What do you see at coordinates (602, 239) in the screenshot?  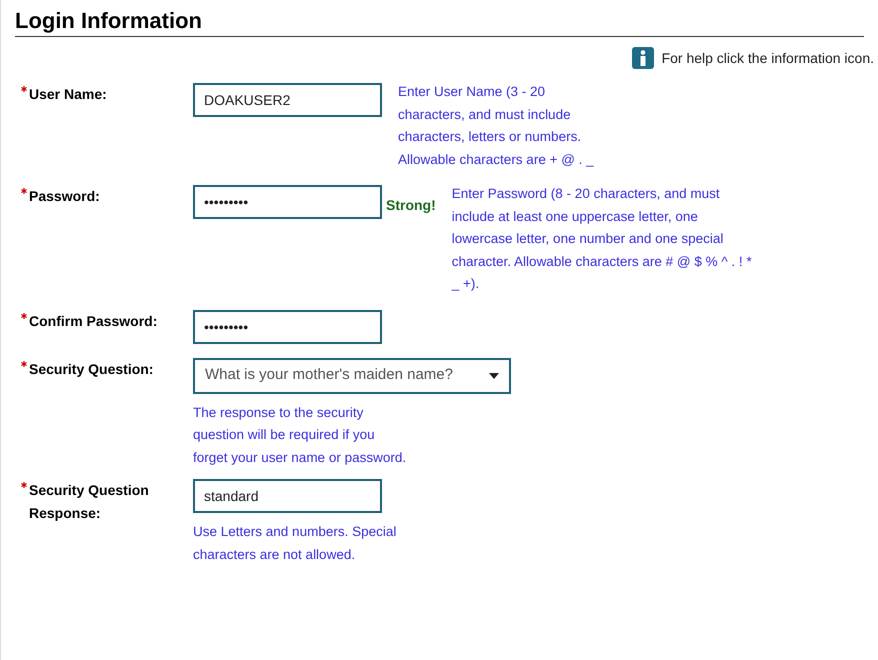 I see `hint-text: Enter Password (8 - 20 characters, and must include at least one uppercase letter, one lowercase letter, one number and one special character. Allowable characters are # @ $ % ^ . ! * _ +).` at bounding box center [602, 239].